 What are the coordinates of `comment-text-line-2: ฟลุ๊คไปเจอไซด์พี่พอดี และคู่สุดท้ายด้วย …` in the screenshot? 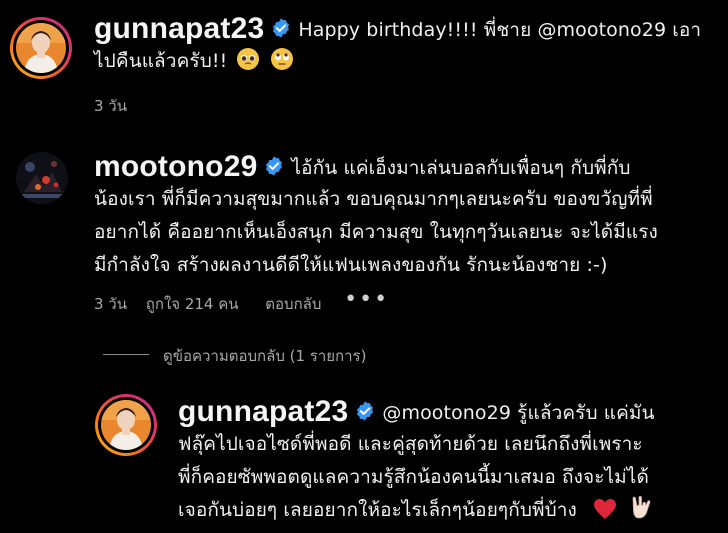 It's located at (410, 444).